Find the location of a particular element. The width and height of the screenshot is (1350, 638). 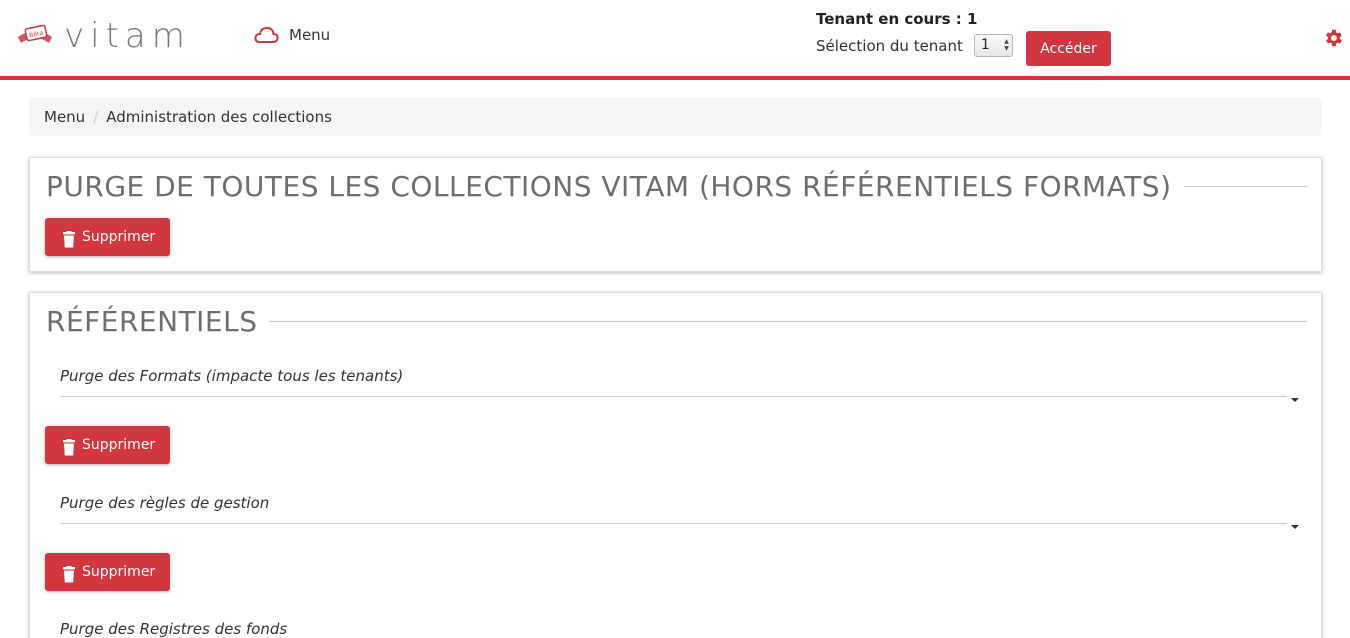

breadcrumb-menu-link: Menu is located at coordinates (64, 117).